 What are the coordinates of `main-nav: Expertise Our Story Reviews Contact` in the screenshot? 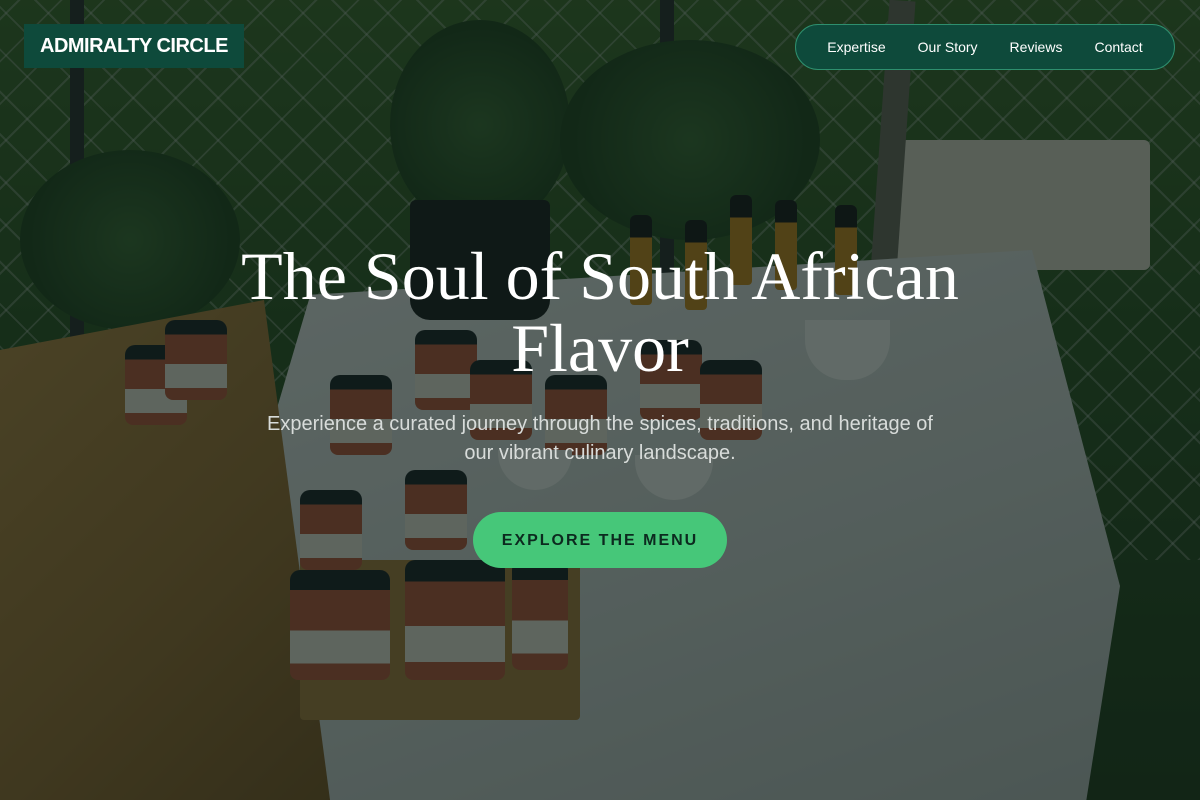 It's located at (985, 47).